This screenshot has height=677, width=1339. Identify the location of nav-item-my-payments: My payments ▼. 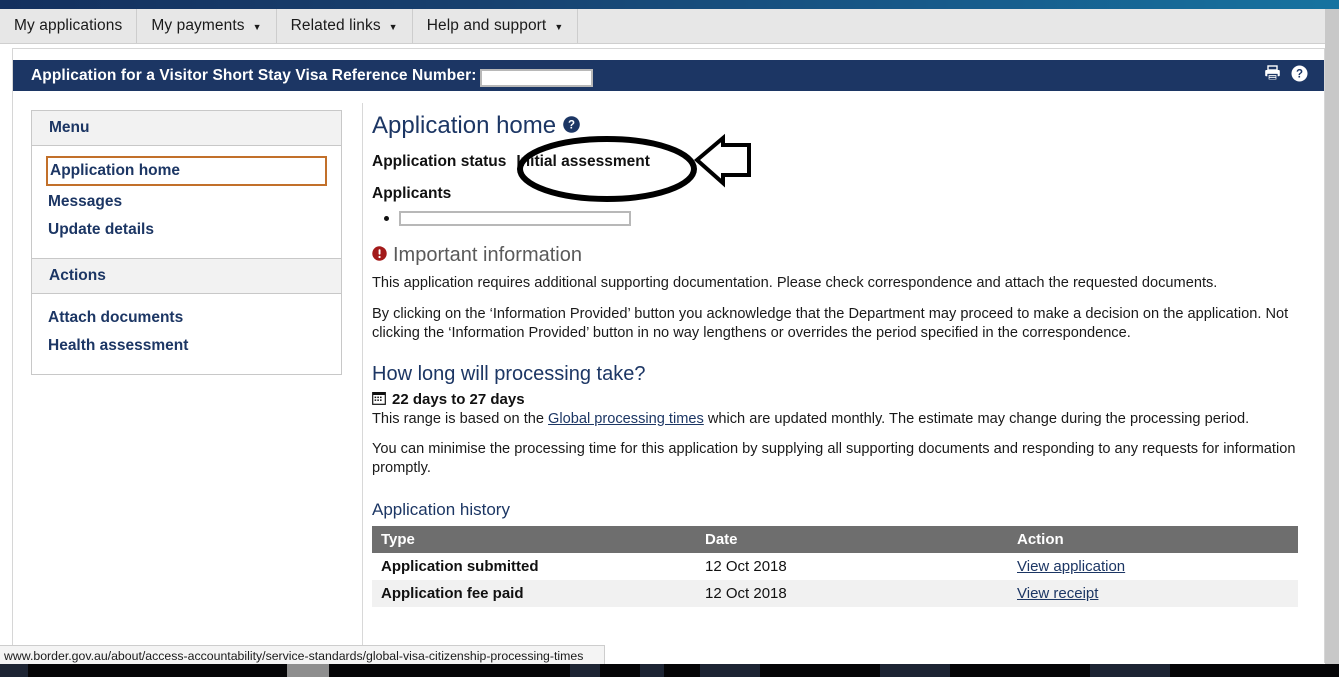
(207, 26).